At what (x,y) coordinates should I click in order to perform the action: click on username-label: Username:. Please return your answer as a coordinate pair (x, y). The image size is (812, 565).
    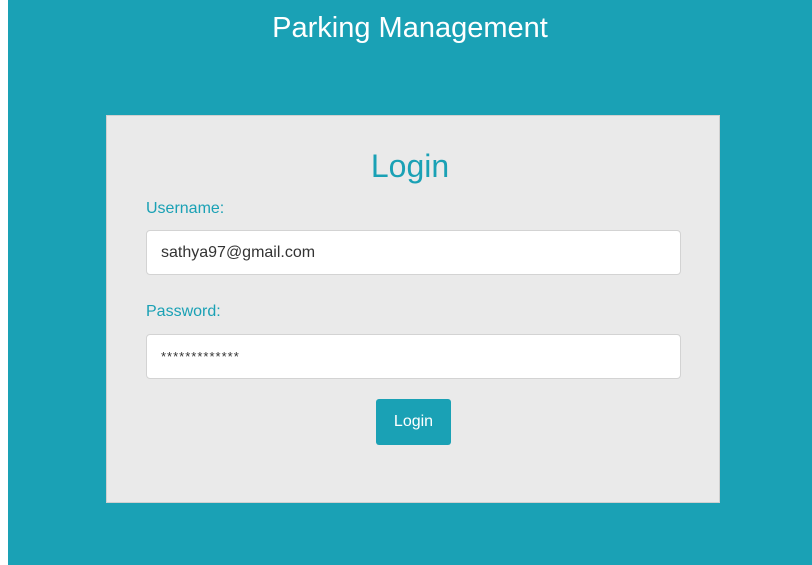
    Looking at the image, I should click on (185, 208).